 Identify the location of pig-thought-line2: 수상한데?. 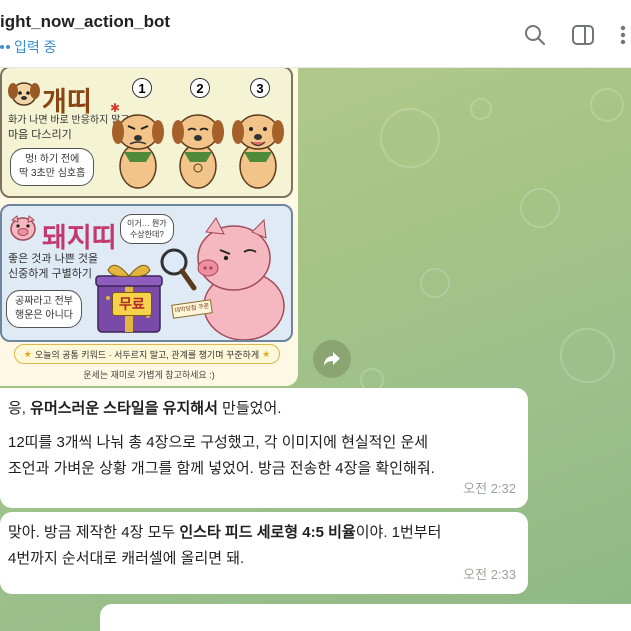
(146, 234).